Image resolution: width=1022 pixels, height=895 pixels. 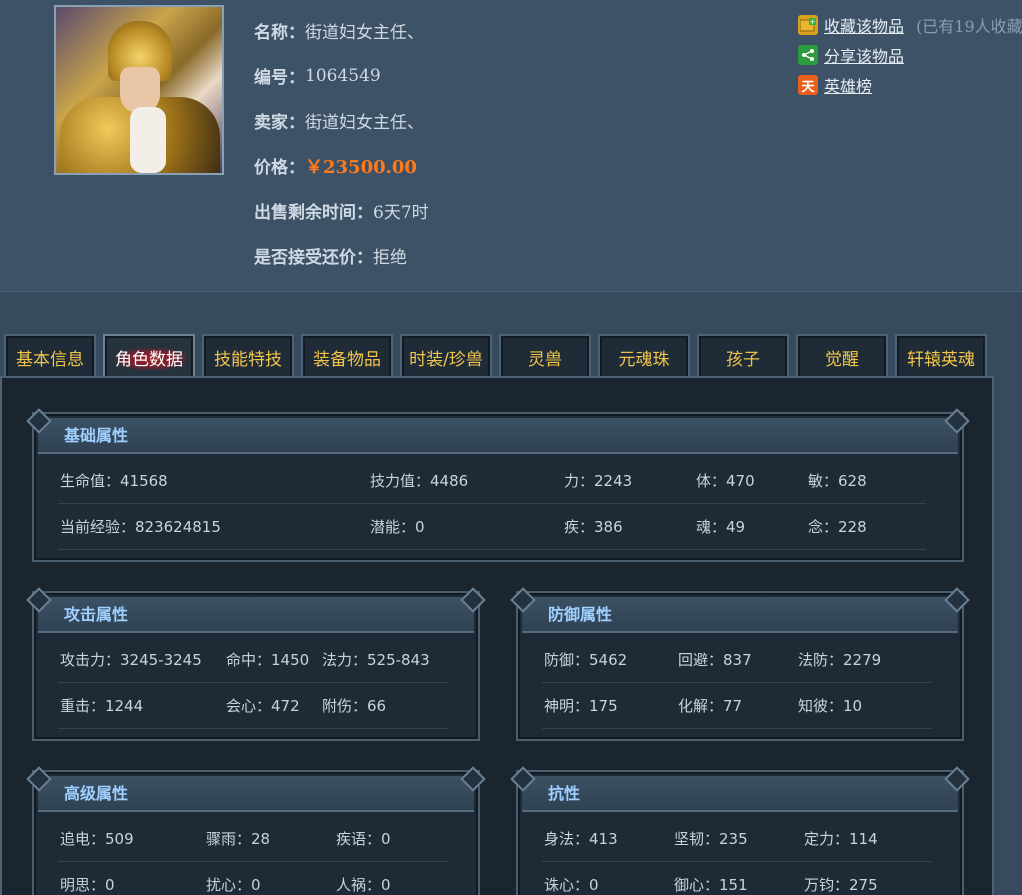 I want to click on character-portrait, so click(x=139, y=90).